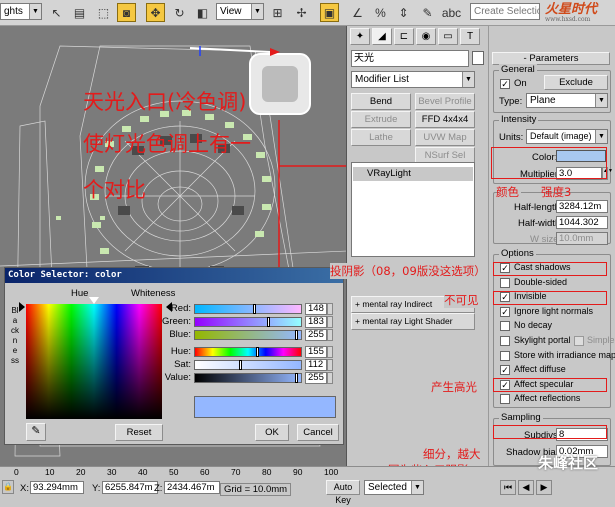 The height and width of the screenshot is (507, 615). What do you see at coordinates (139, 432) in the screenshot?
I see `reset-button: Reset` at bounding box center [139, 432].